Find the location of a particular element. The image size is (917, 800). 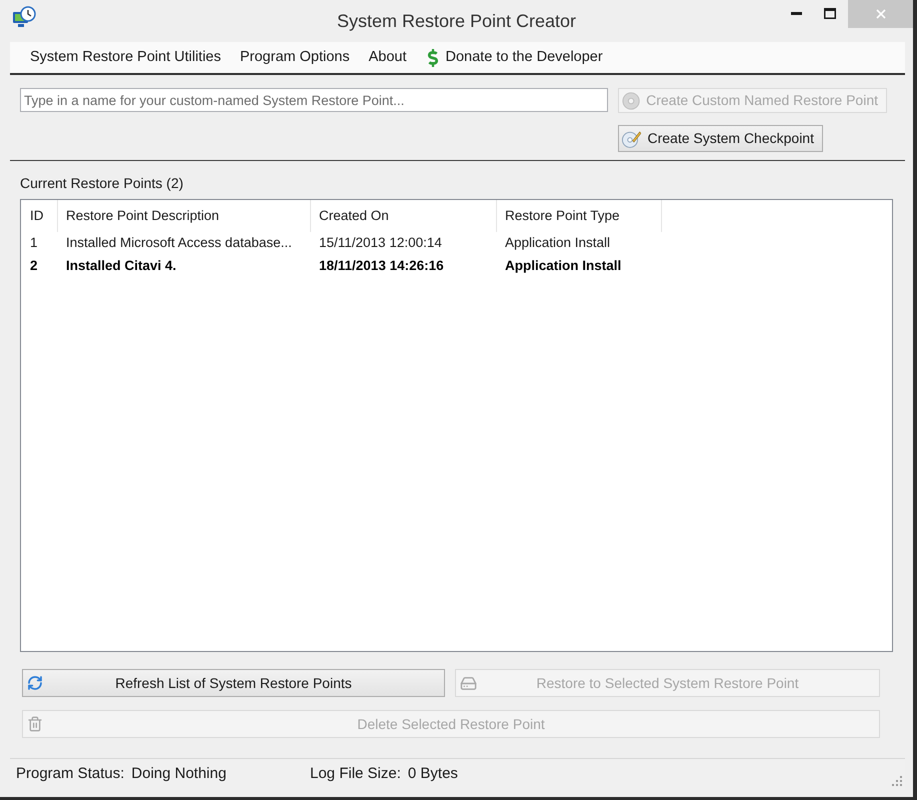

column-header: ID is located at coordinates (40, 216).